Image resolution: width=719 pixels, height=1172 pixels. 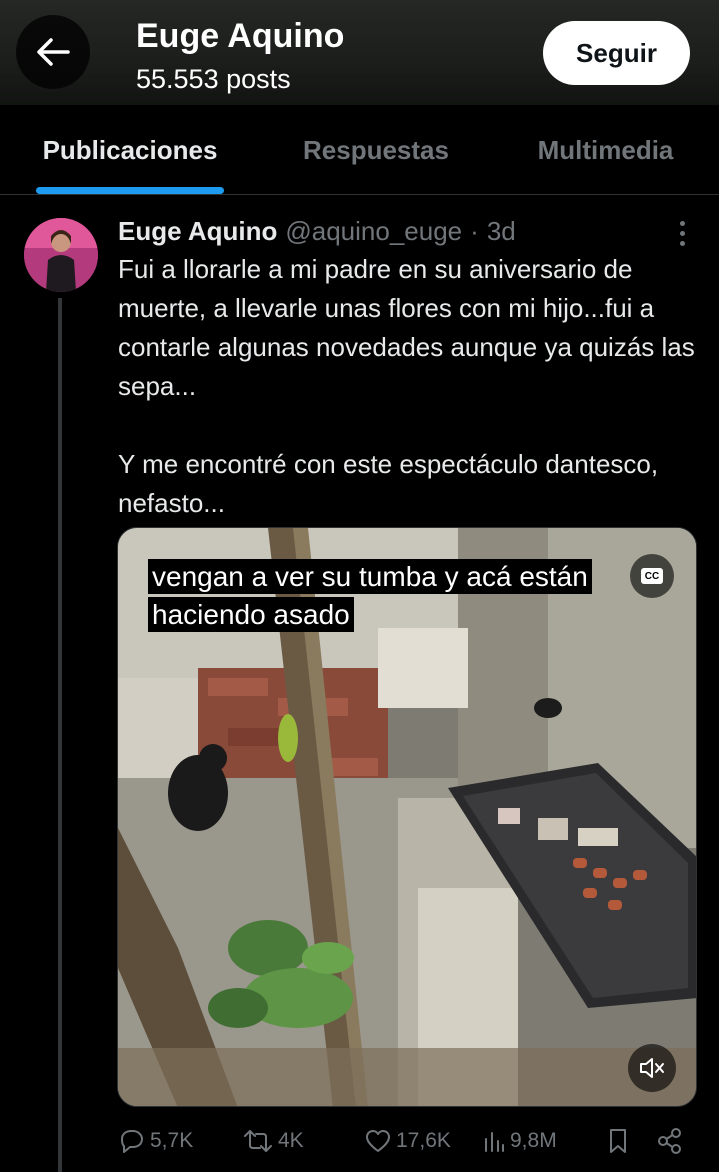 What do you see at coordinates (359, 52) in the screenshot?
I see `profile-header: Euge Aquino 55.553 posts Seguir` at bounding box center [359, 52].